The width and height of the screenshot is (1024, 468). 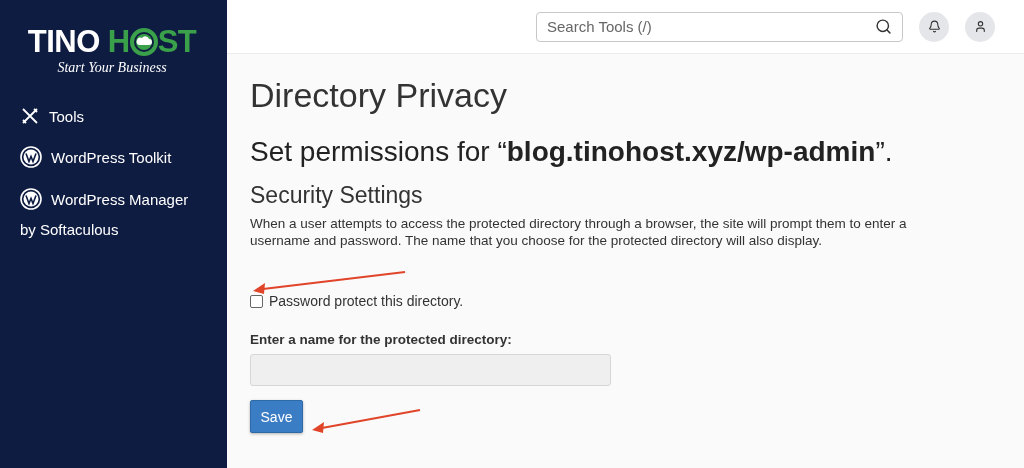 What do you see at coordinates (719, 26) in the screenshot?
I see `search-field: Search Tools (/)` at bounding box center [719, 26].